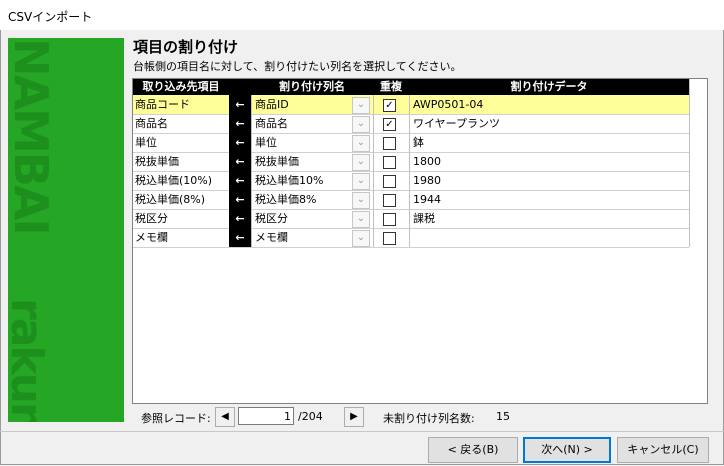 Image resolution: width=724 pixels, height=466 pixels. I want to click on source-field-name: メモ欄, so click(151, 237).